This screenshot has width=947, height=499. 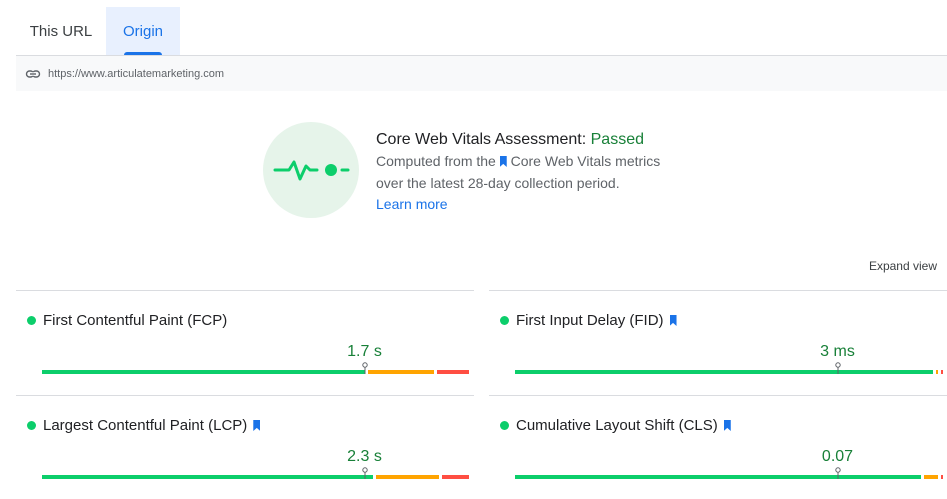 What do you see at coordinates (510, 139) in the screenshot?
I see `assessment-title: Core Web Vitals Assessment: Passed` at bounding box center [510, 139].